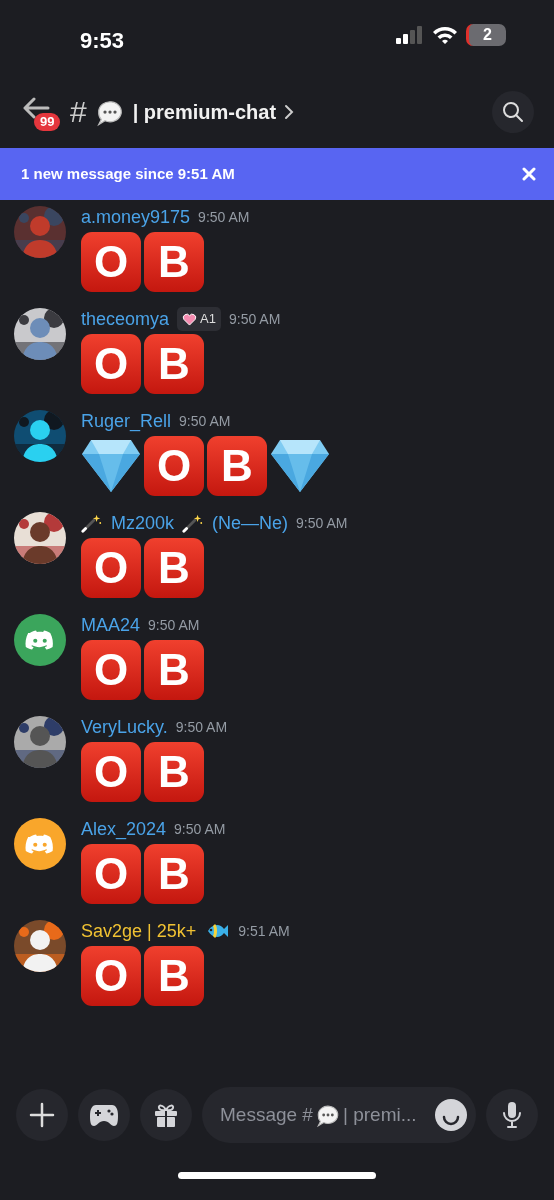  What do you see at coordinates (128, 174) in the screenshot?
I see `new-messages-notice: 1 new message since 9:51 AM` at bounding box center [128, 174].